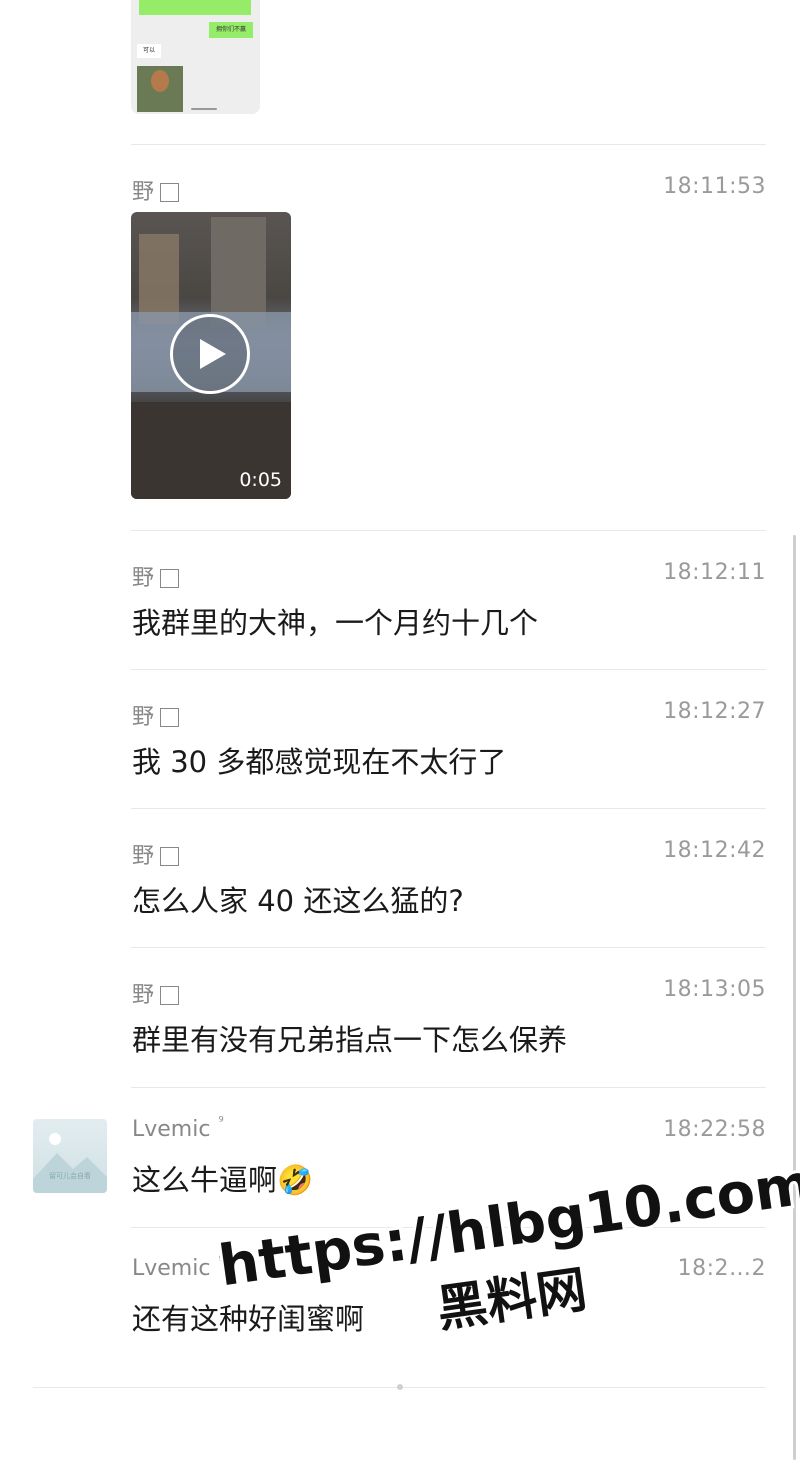 The height and width of the screenshot is (1469, 800). I want to click on image-placeholder-icon, so click(70, 1163).